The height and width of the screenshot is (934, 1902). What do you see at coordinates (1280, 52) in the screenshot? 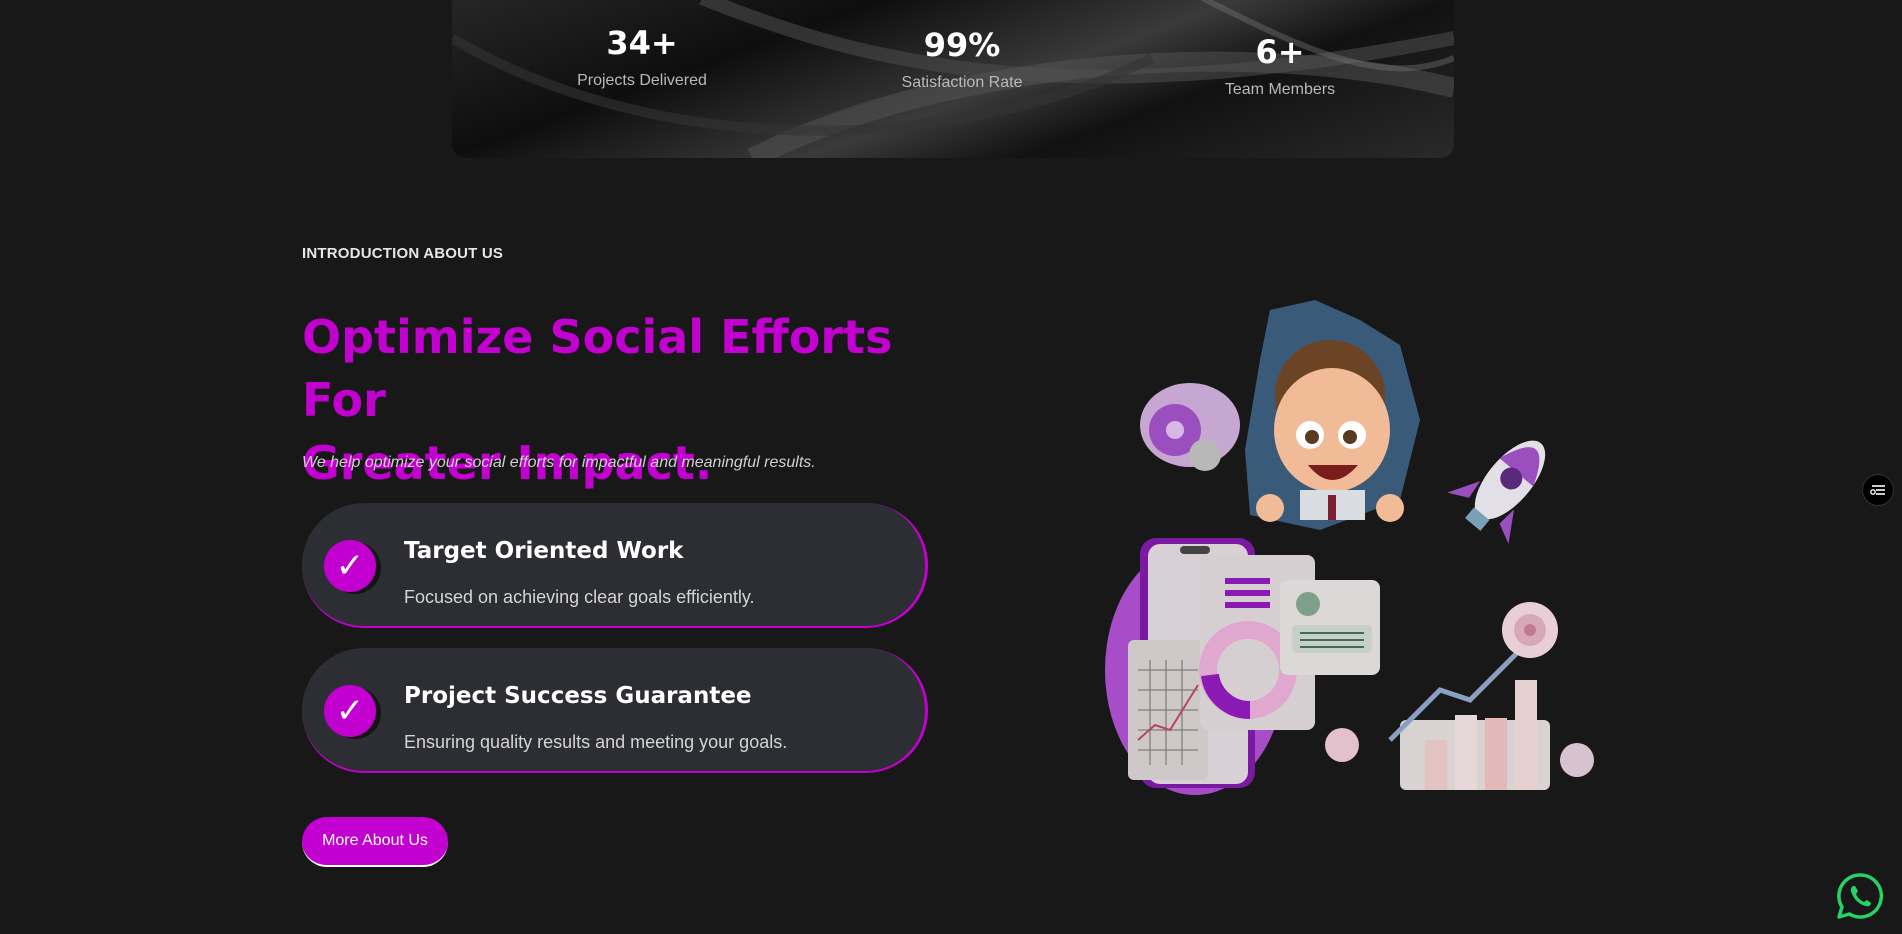
I see `stat-value: 6+` at bounding box center [1280, 52].